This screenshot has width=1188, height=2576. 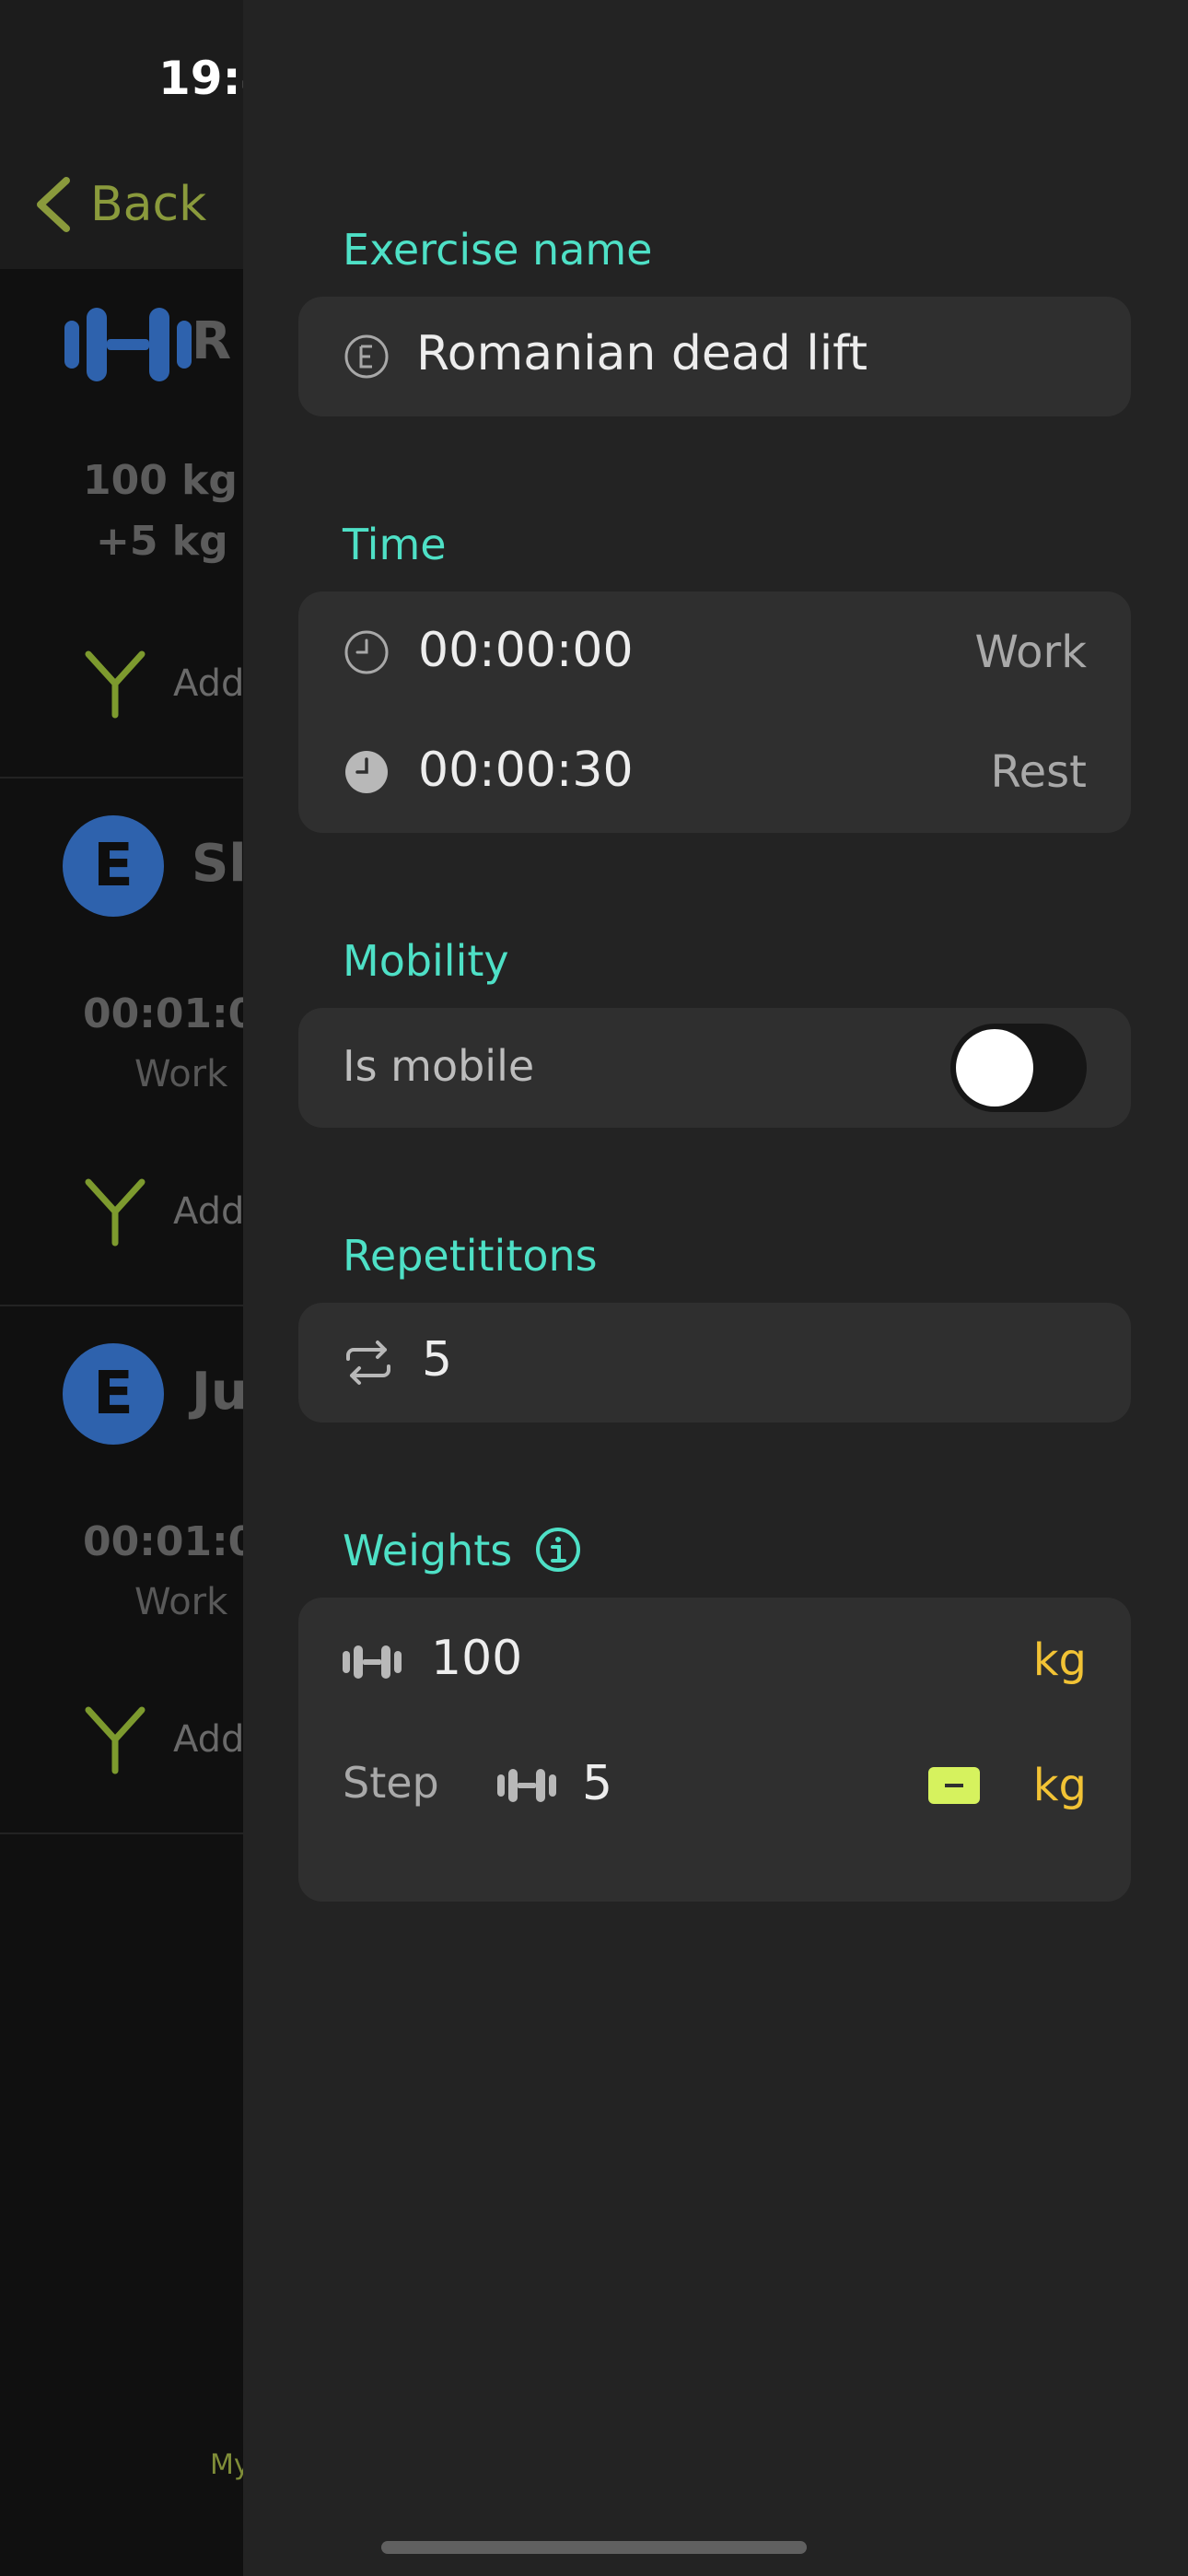 I want to click on repeat-icon, so click(x=368, y=1363).